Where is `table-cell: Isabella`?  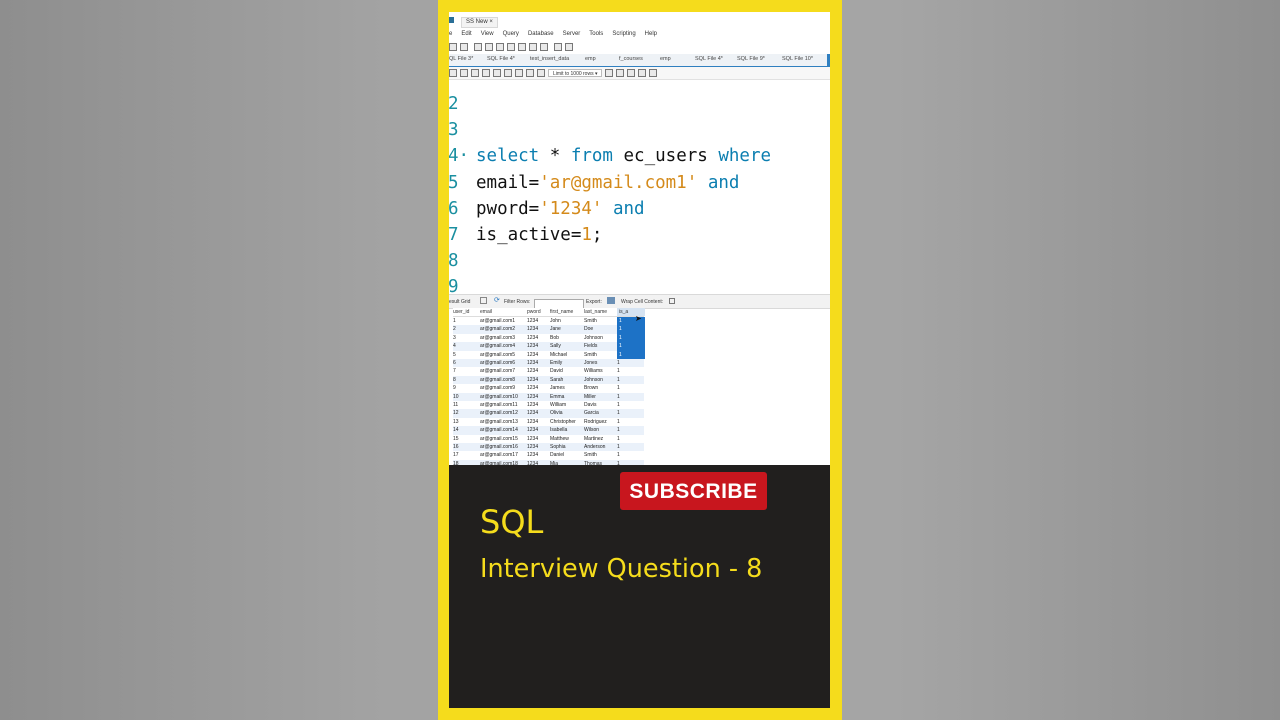
table-cell: Isabella is located at coordinates (558, 430).